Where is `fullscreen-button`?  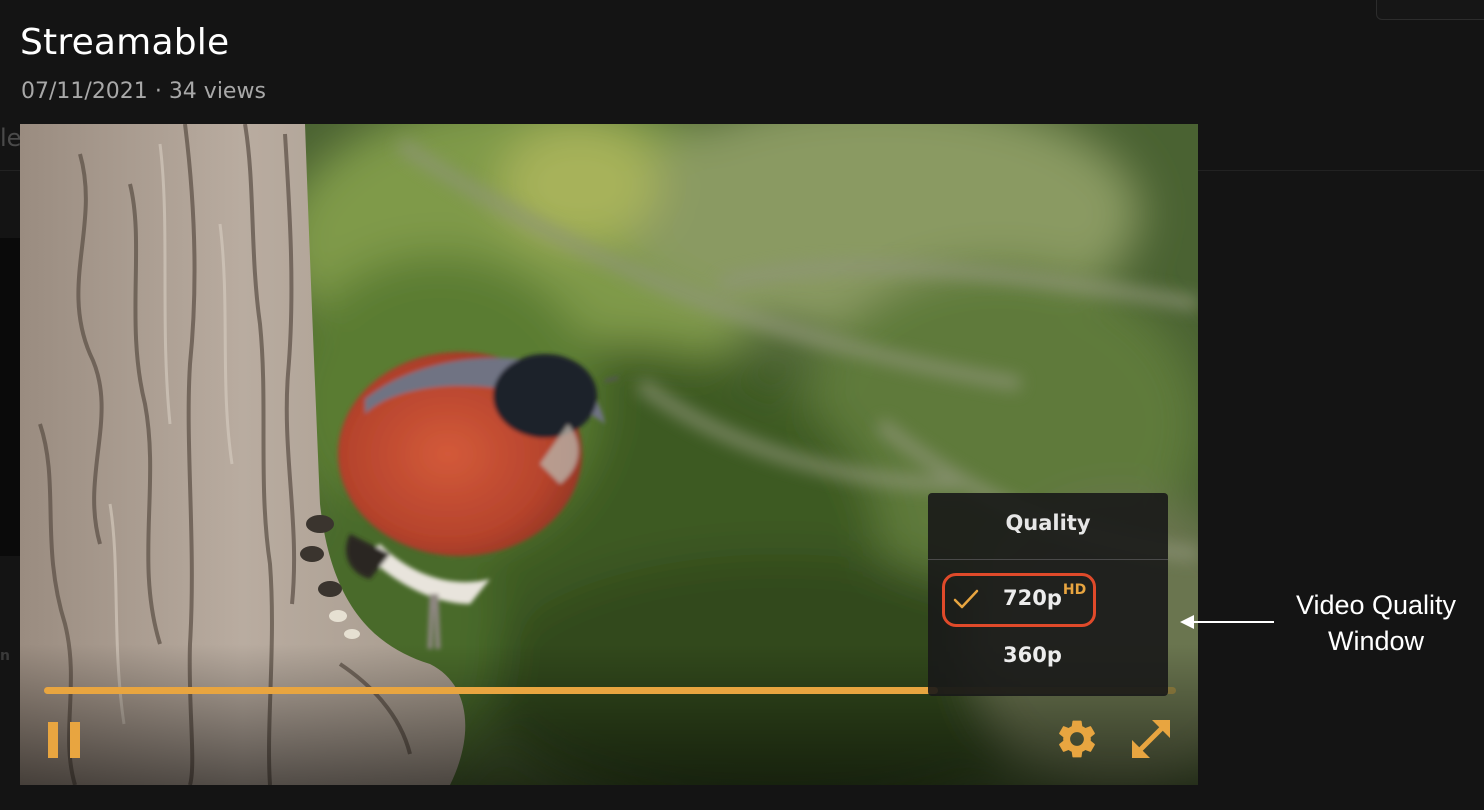 fullscreen-button is located at coordinates (1151, 739).